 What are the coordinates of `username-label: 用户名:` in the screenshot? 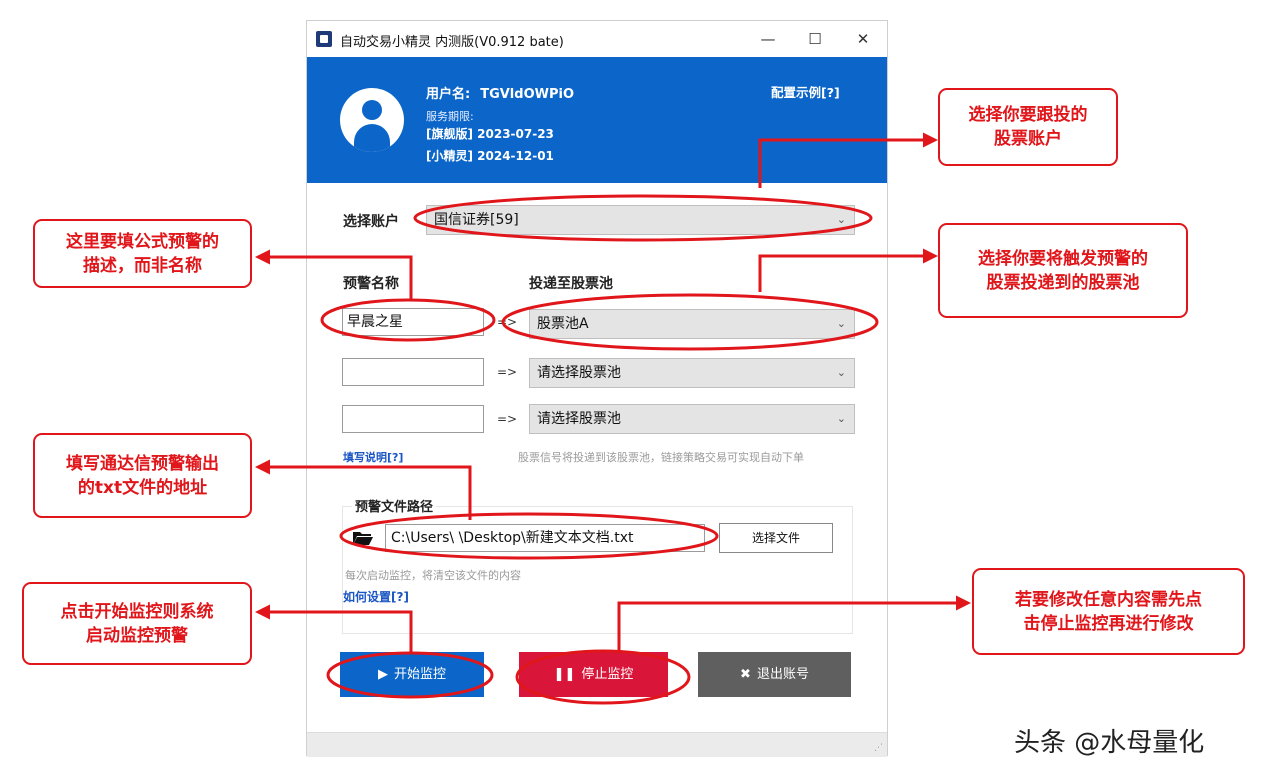 It's located at (448, 94).